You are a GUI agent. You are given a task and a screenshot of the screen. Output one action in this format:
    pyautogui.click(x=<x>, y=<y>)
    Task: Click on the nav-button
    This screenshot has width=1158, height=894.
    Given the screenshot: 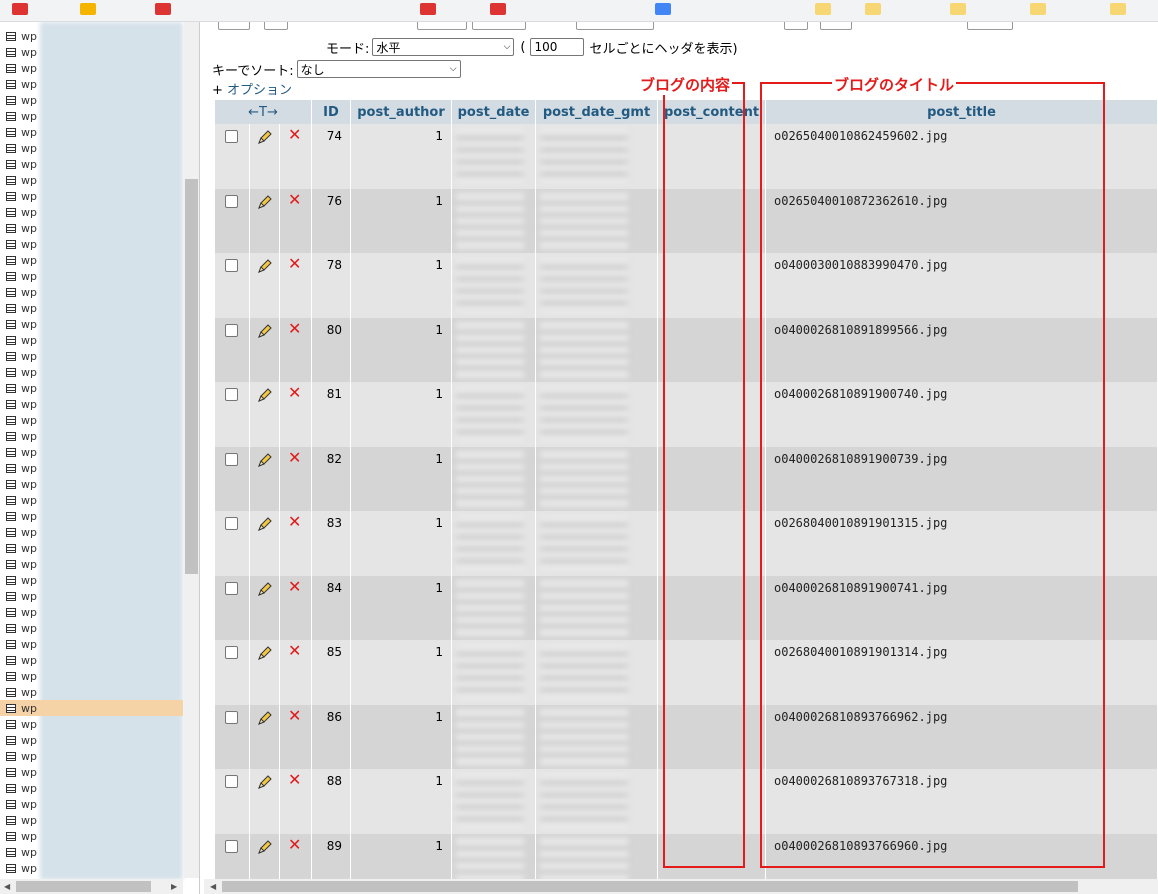 What is the action you would take?
    pyautogui.click(x=796, y=26)
    